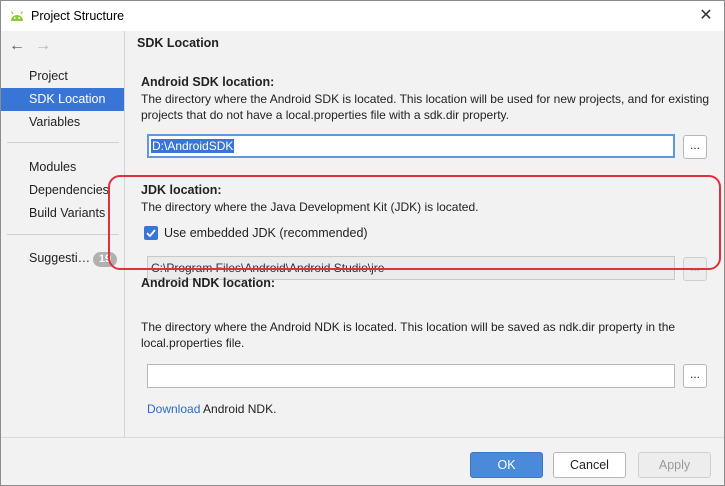 This screenshot has height=486, width=725. What do you see at coordinates (178, 43) in the screenshot?
I see `page-title: SDK Location` at bounding box center [178, 43].